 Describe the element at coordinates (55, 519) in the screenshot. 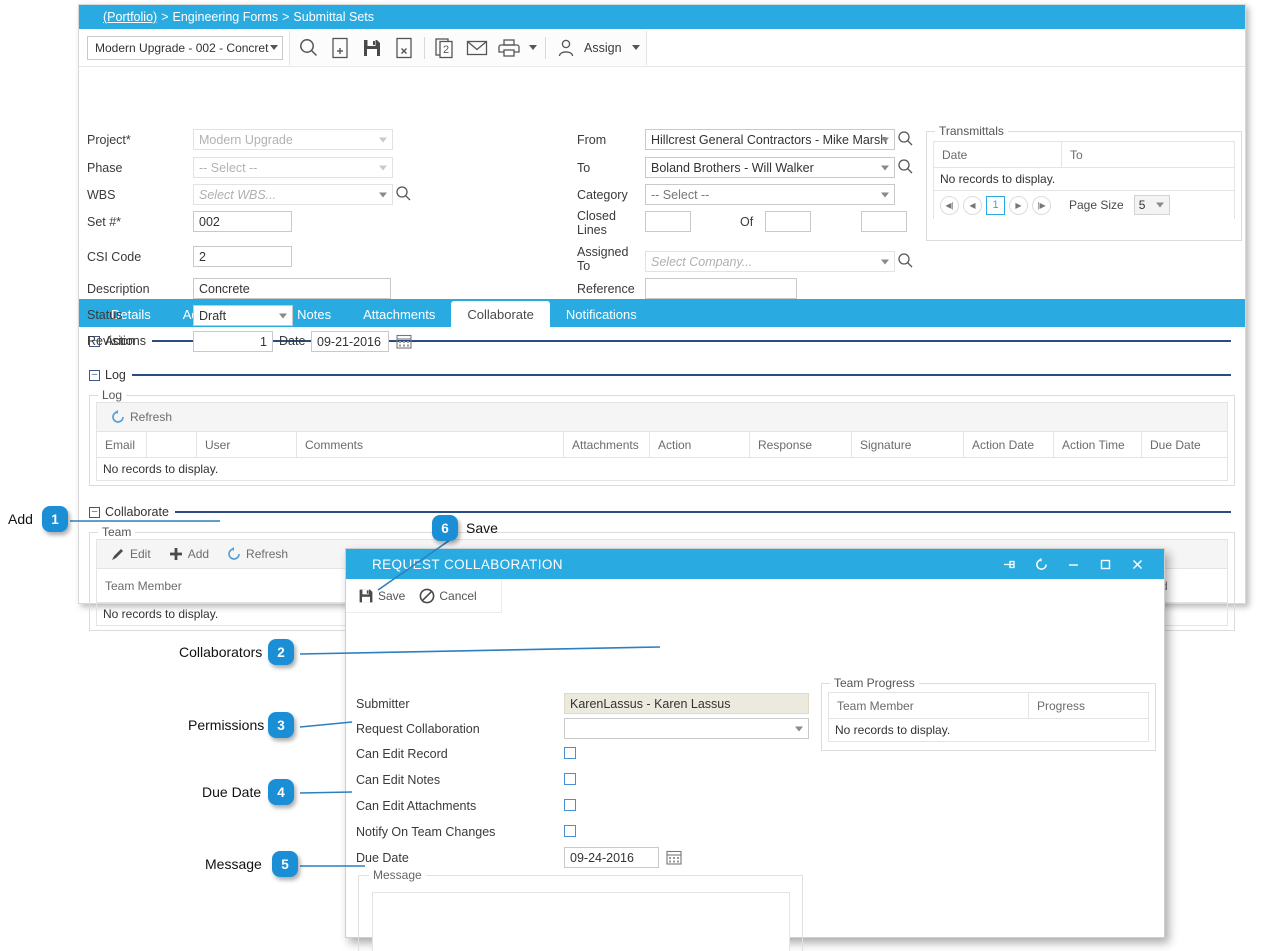

I see `annotation-marker-1: 1` at that location.